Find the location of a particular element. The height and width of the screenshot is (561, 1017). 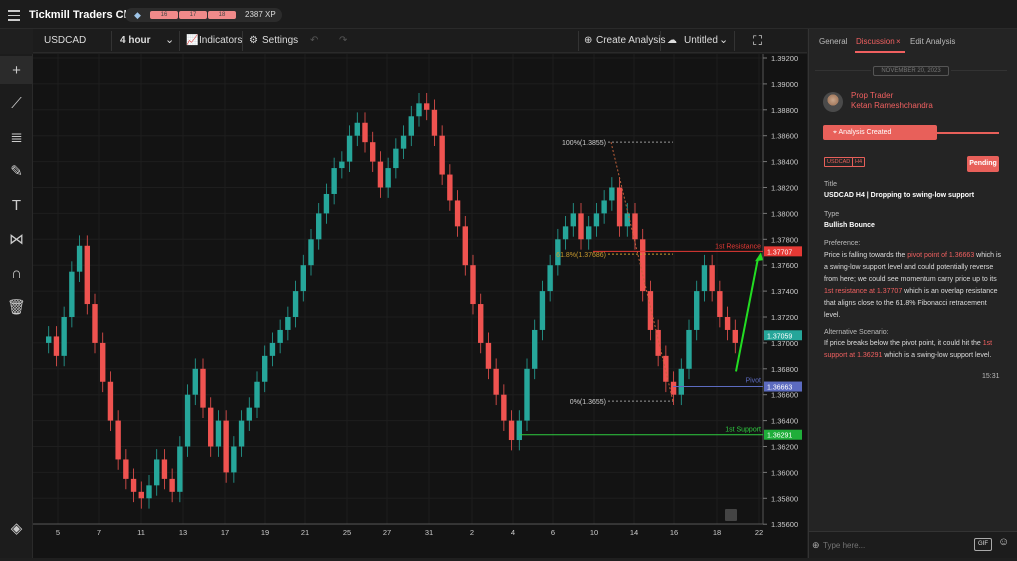

fullscreen-icon: ⛶ is located at coordinates (757, 41).